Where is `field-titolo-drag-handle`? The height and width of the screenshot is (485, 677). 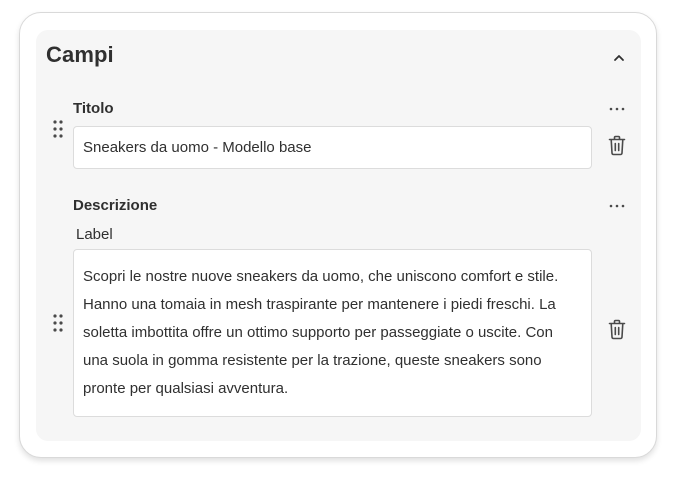 field-titolo-drag-handle is located at coordinates (58, 131).